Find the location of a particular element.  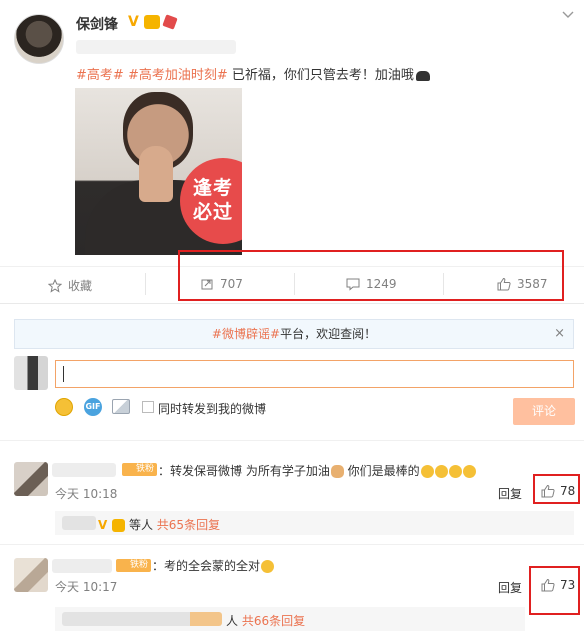

favorite-label: 收藏 is located at coordinates (80, 286).